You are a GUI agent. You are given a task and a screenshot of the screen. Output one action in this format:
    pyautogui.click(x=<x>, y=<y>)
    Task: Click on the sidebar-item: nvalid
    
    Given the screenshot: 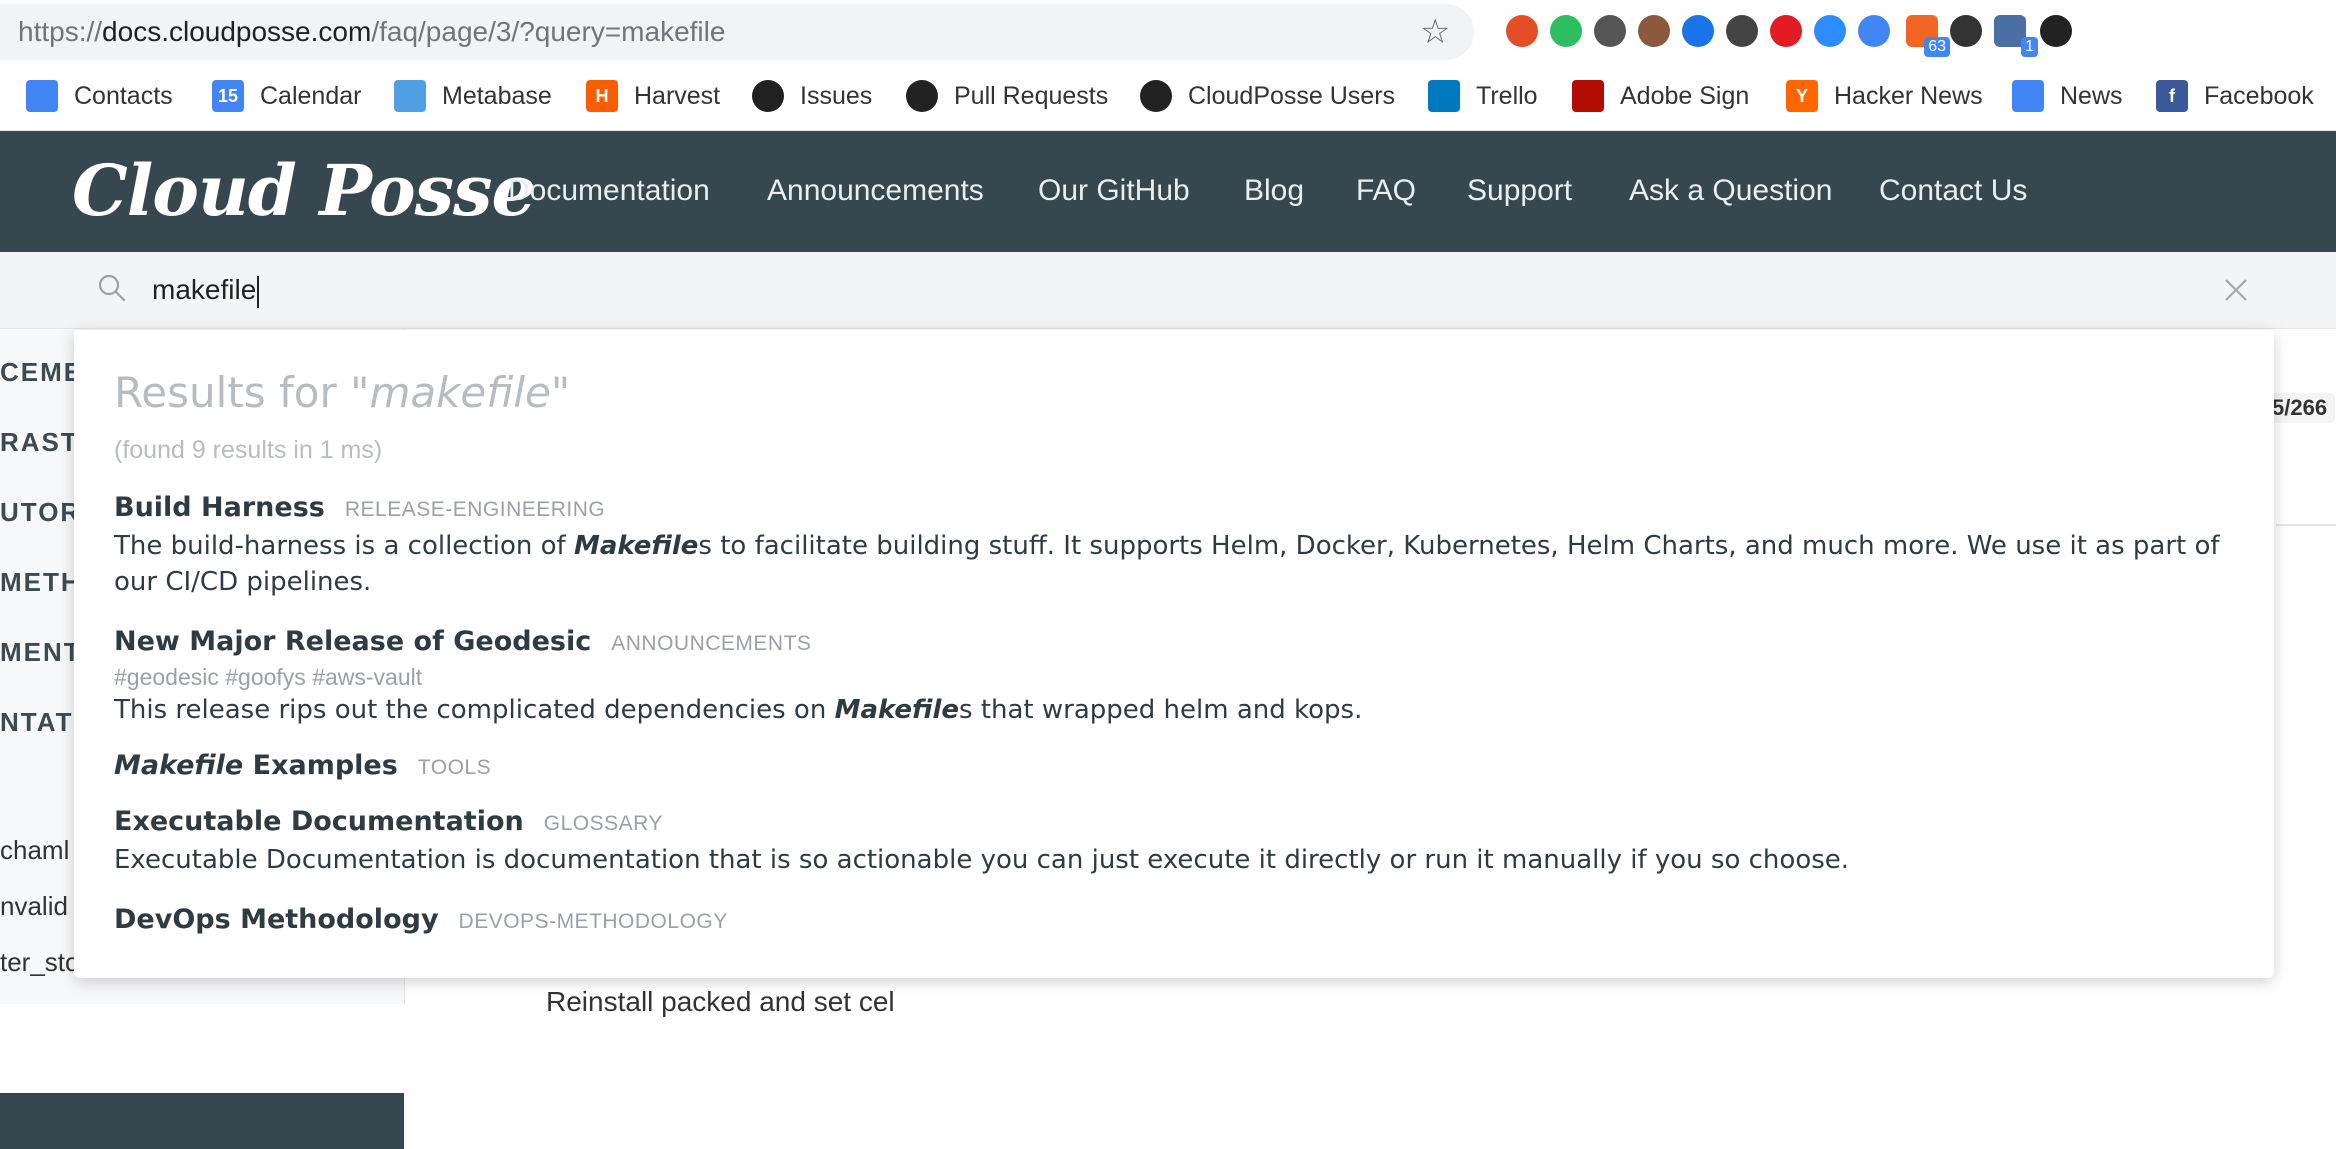 What is the action you would take?
    pyautogui.click(x=34, y=906)
    